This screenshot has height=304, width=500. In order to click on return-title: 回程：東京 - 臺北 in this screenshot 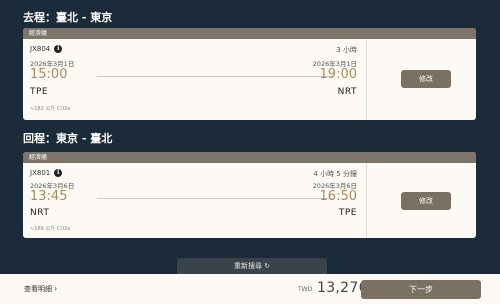, I will do `click(68, 138)`.